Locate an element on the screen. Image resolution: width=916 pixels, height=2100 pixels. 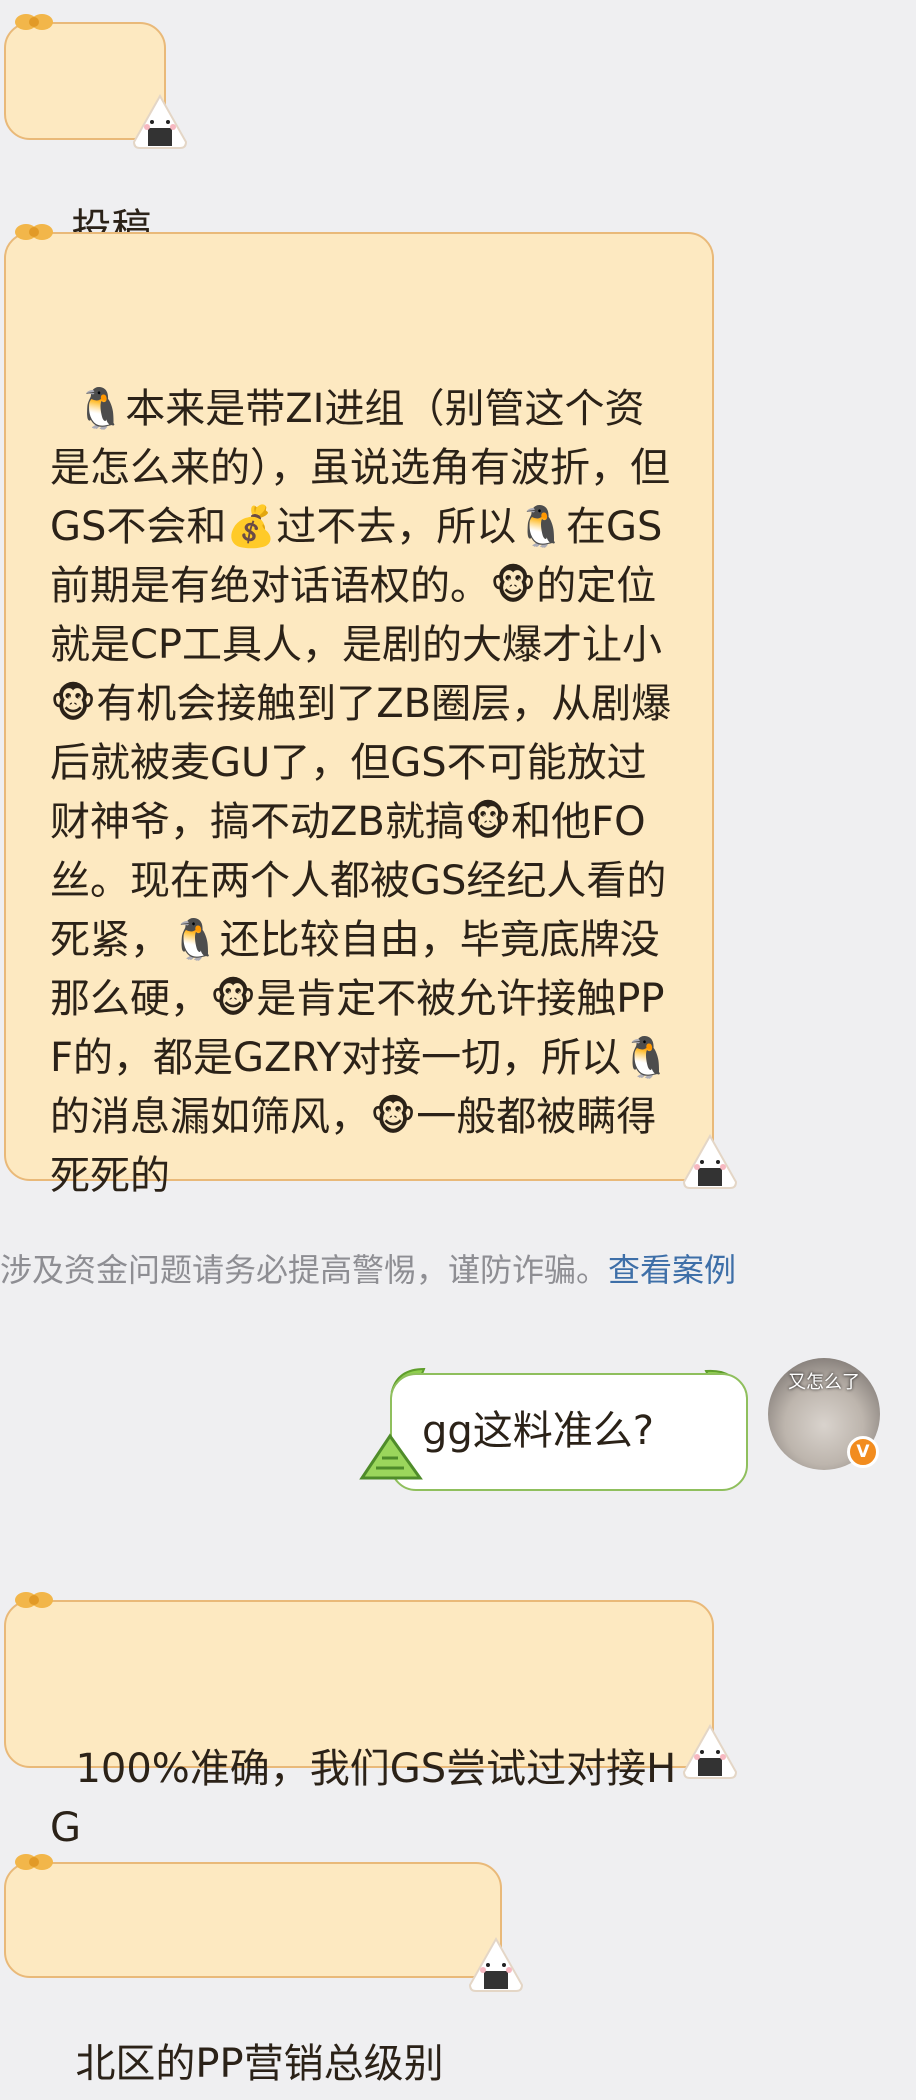
fraud-warning-notice: 涉及资金问题请务必提高警惕，谨防诈骗。查看案例 is located at coordinates (368, 1270).